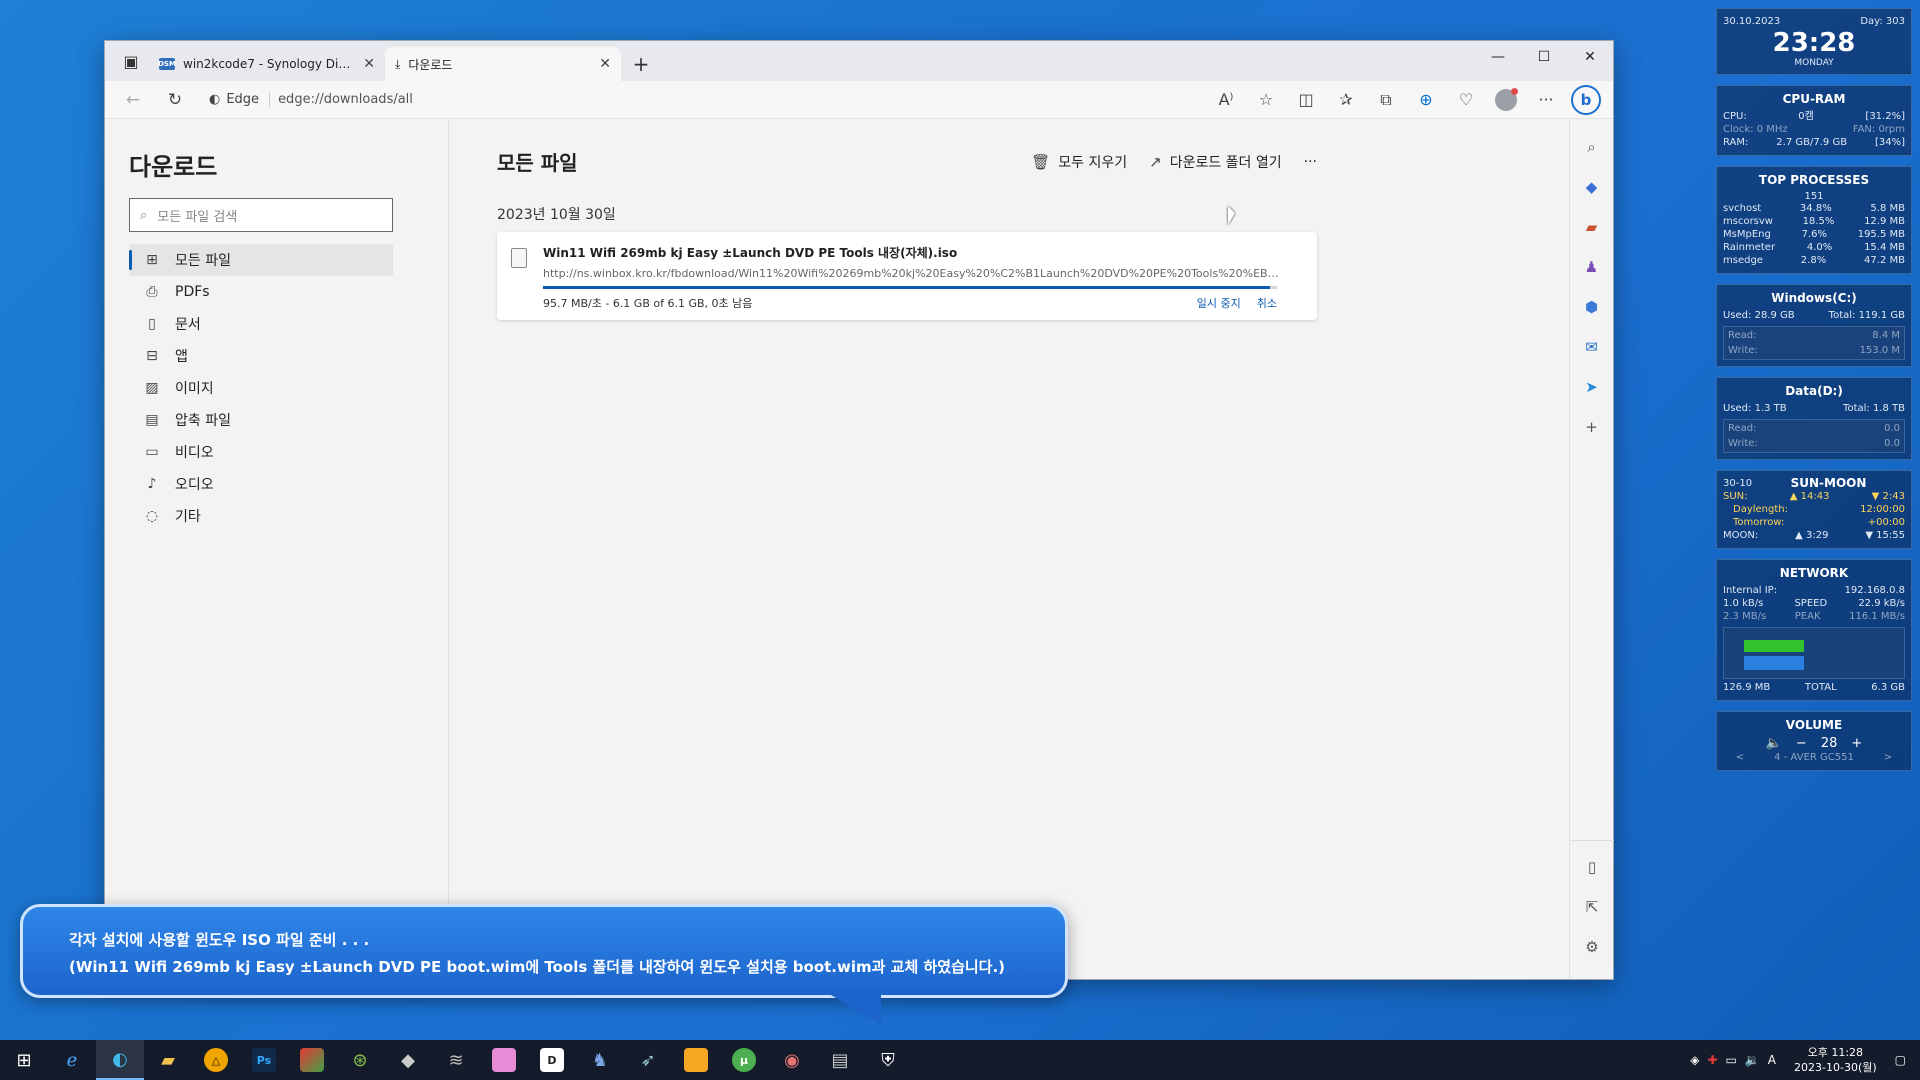 This screenshot has width=1920, height=1080. I want to click on clear-all-button: 🗑 모두 지우기, so click(1079, 162).